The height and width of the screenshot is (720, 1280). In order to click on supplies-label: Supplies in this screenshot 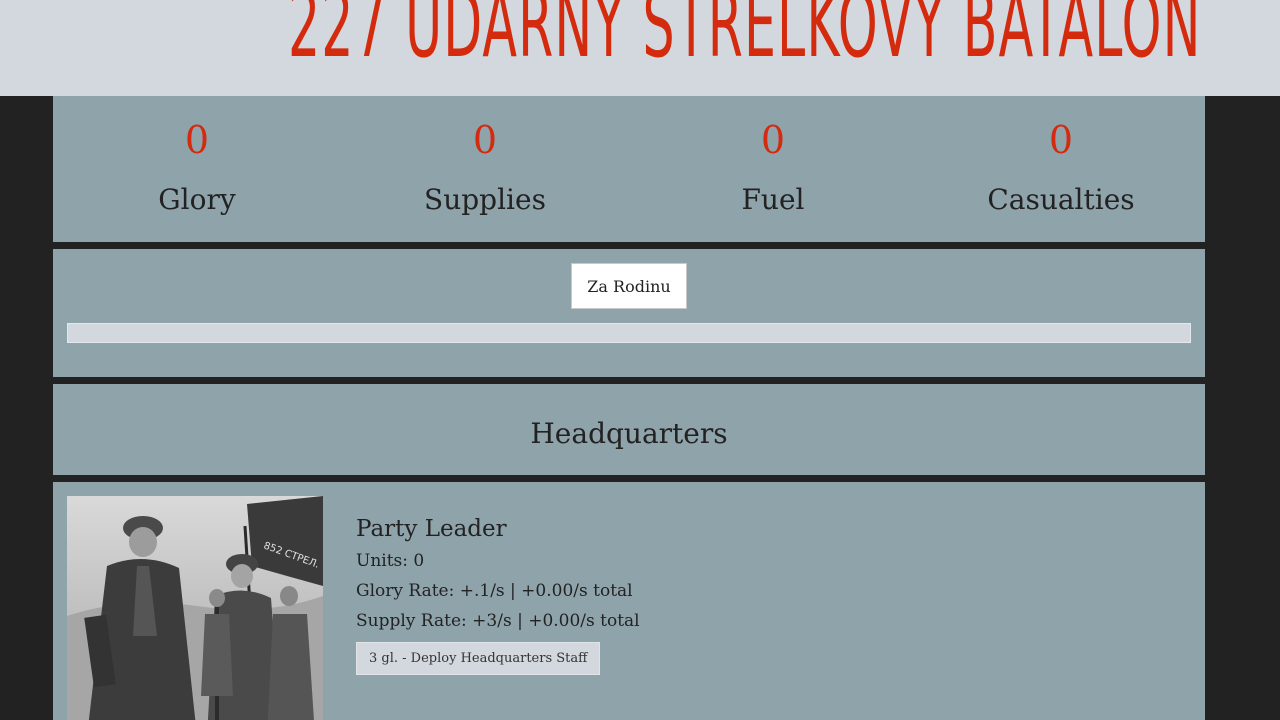, I will do `click(485, 199)`.